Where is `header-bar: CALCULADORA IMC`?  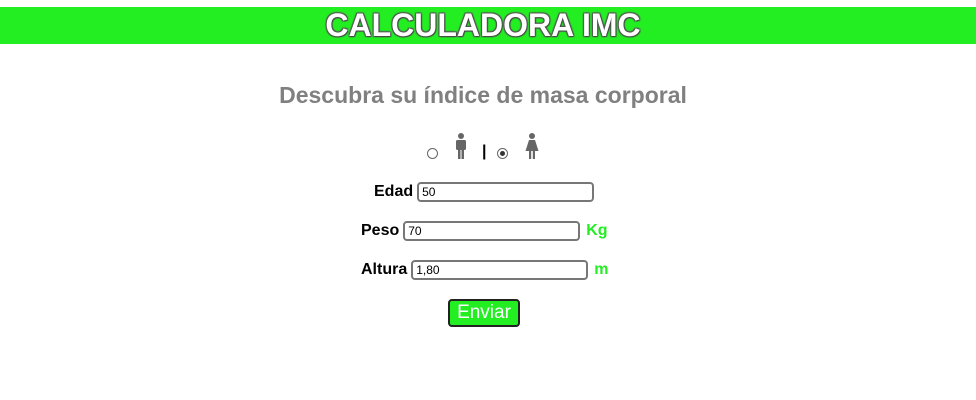
header-bar: CALCULADORA IMC is located at coordinates (488, 25).